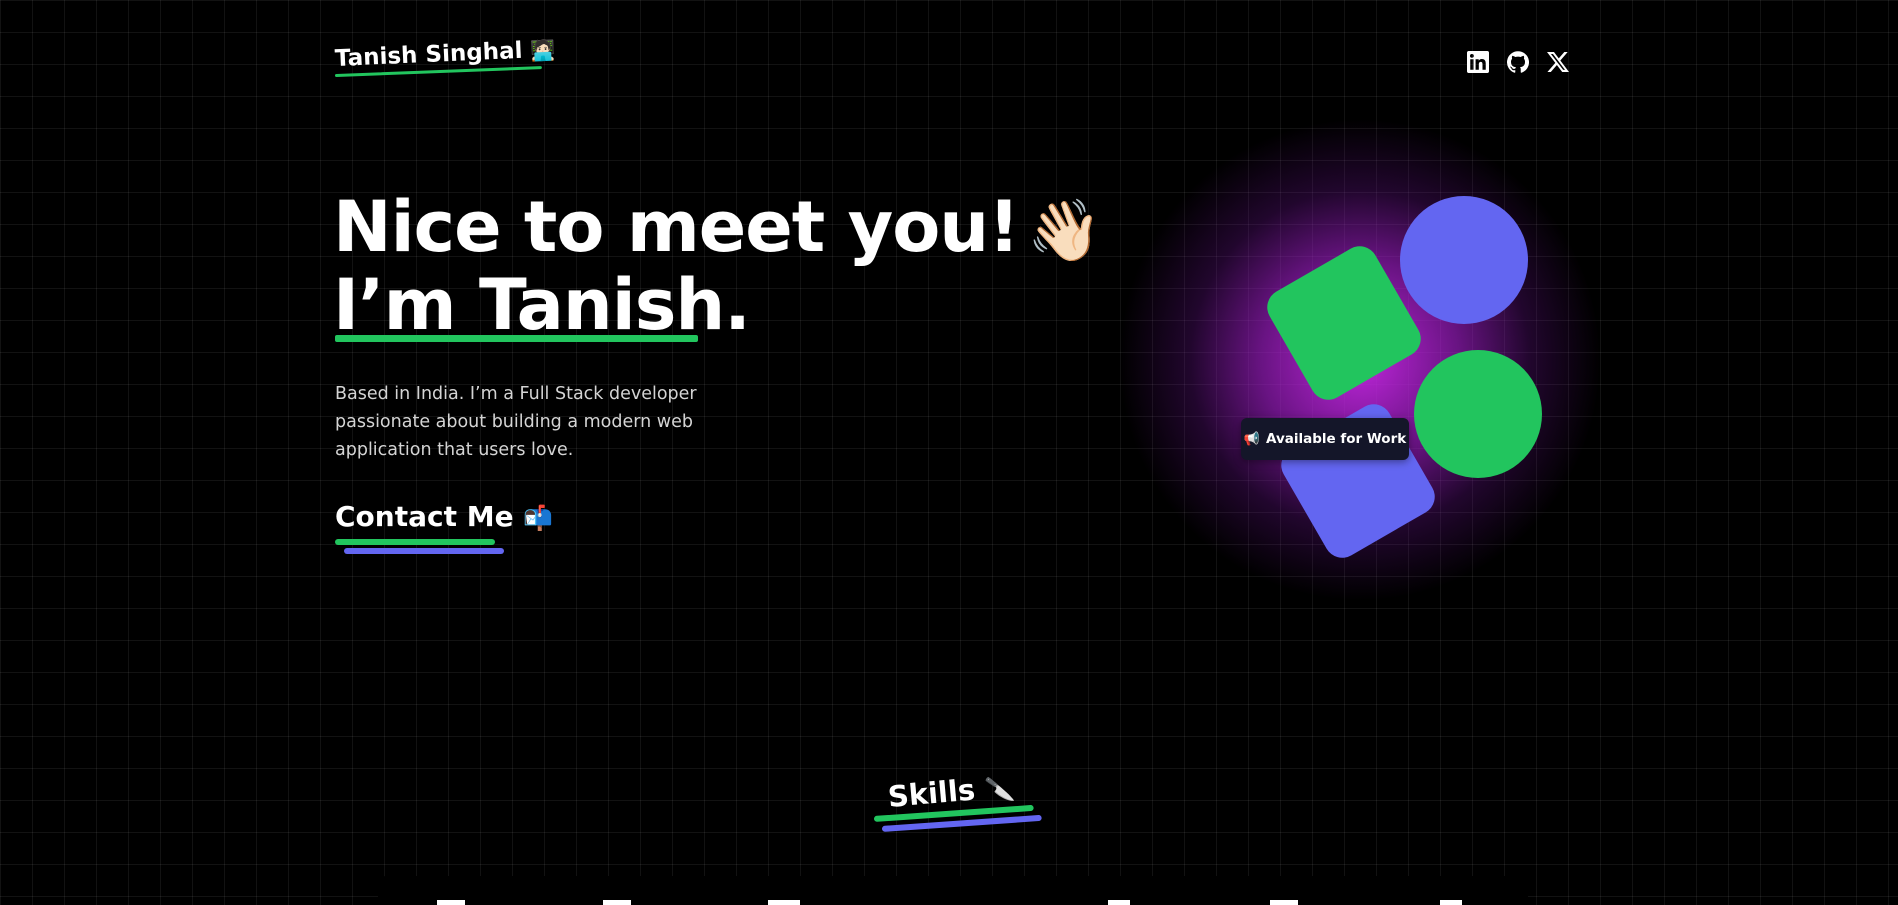 The width and height of the screenshot is (1898, 905). Describe the element at coordinates (1251, 439) in the screenshot. I see `megaphone-icon: 📢` at that location.